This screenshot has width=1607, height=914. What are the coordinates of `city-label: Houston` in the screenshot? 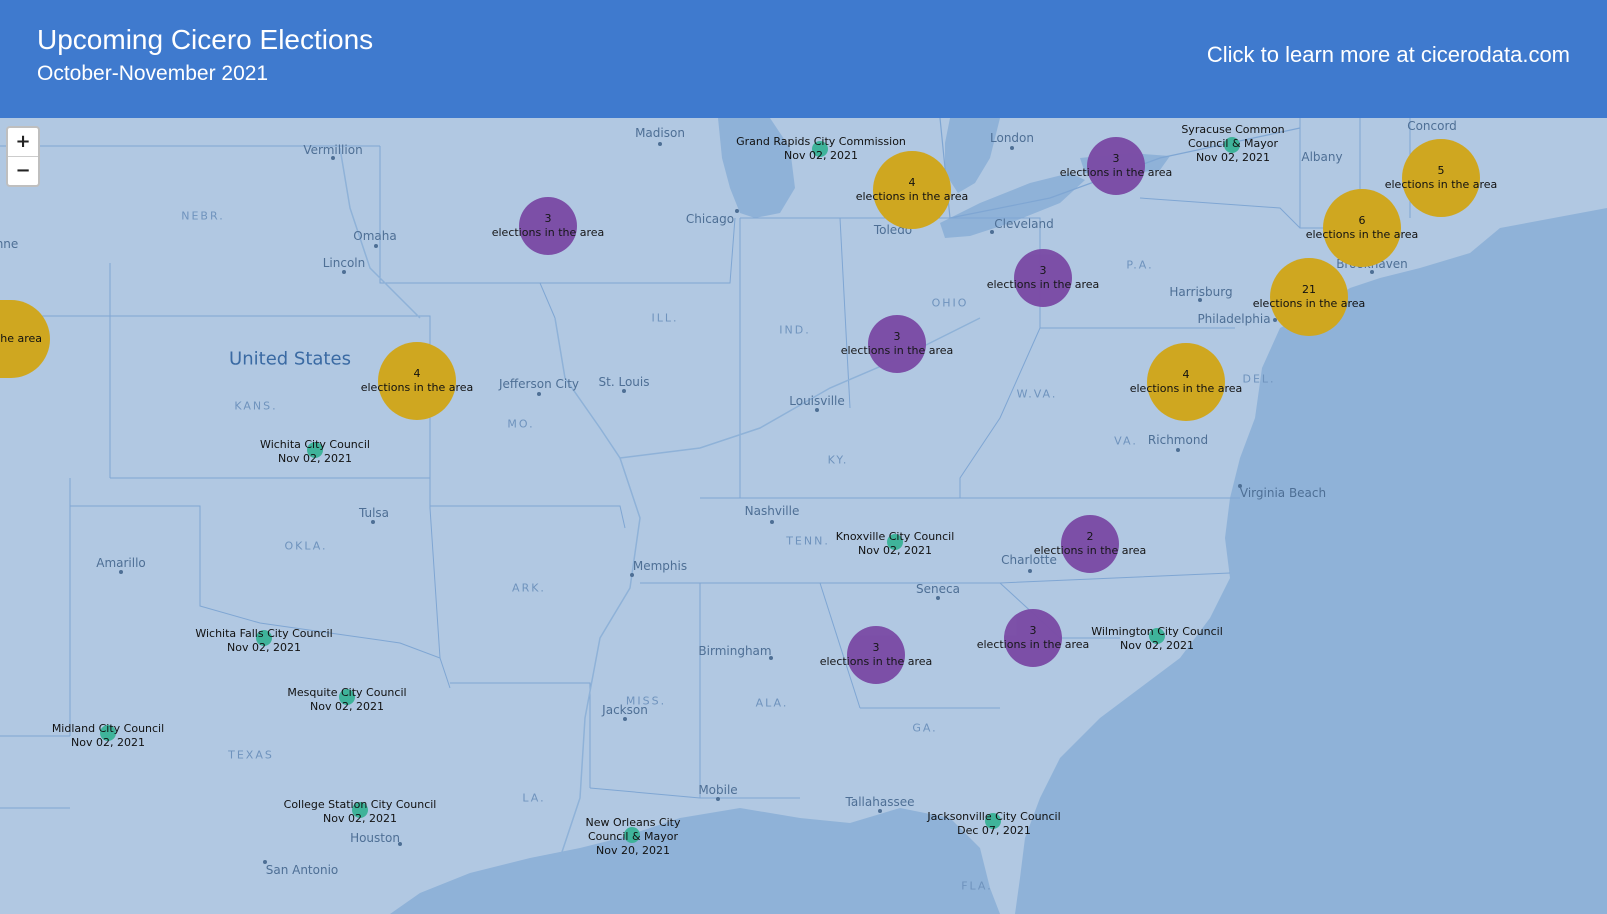 It's located at (375, 838).